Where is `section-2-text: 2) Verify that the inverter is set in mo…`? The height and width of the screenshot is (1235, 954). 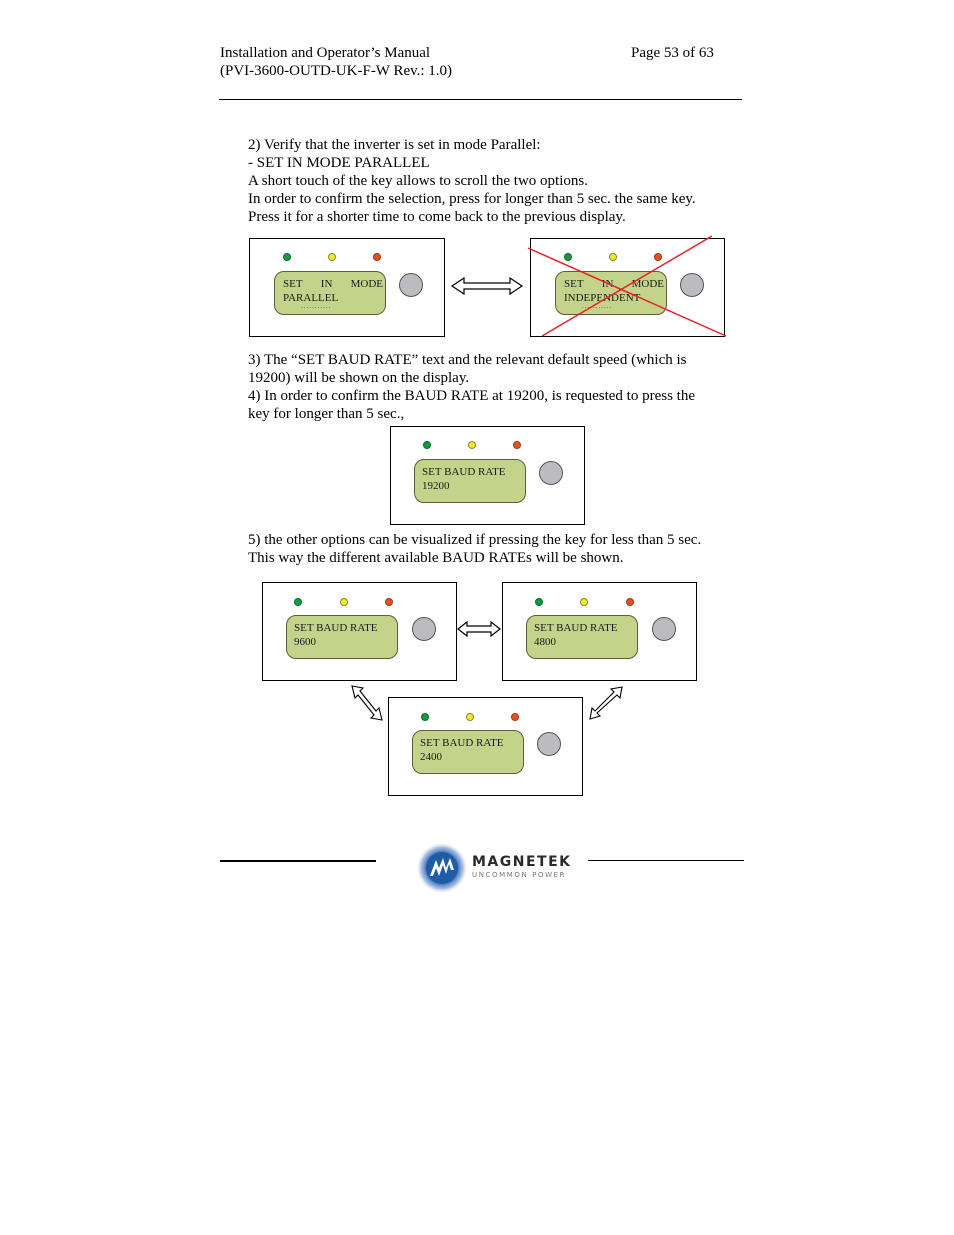
section-2-text: 2) Verify that the inverter is set in mo… is located at coordinates (472, 181).